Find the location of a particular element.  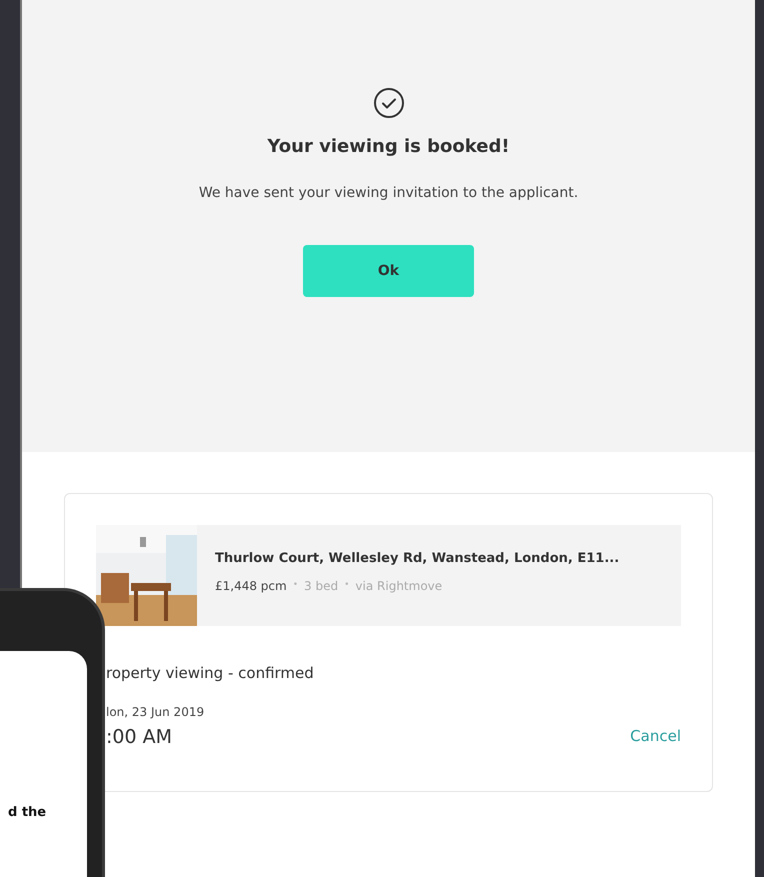

viewing-time: :00 AM is located at coordinates (139, 737).